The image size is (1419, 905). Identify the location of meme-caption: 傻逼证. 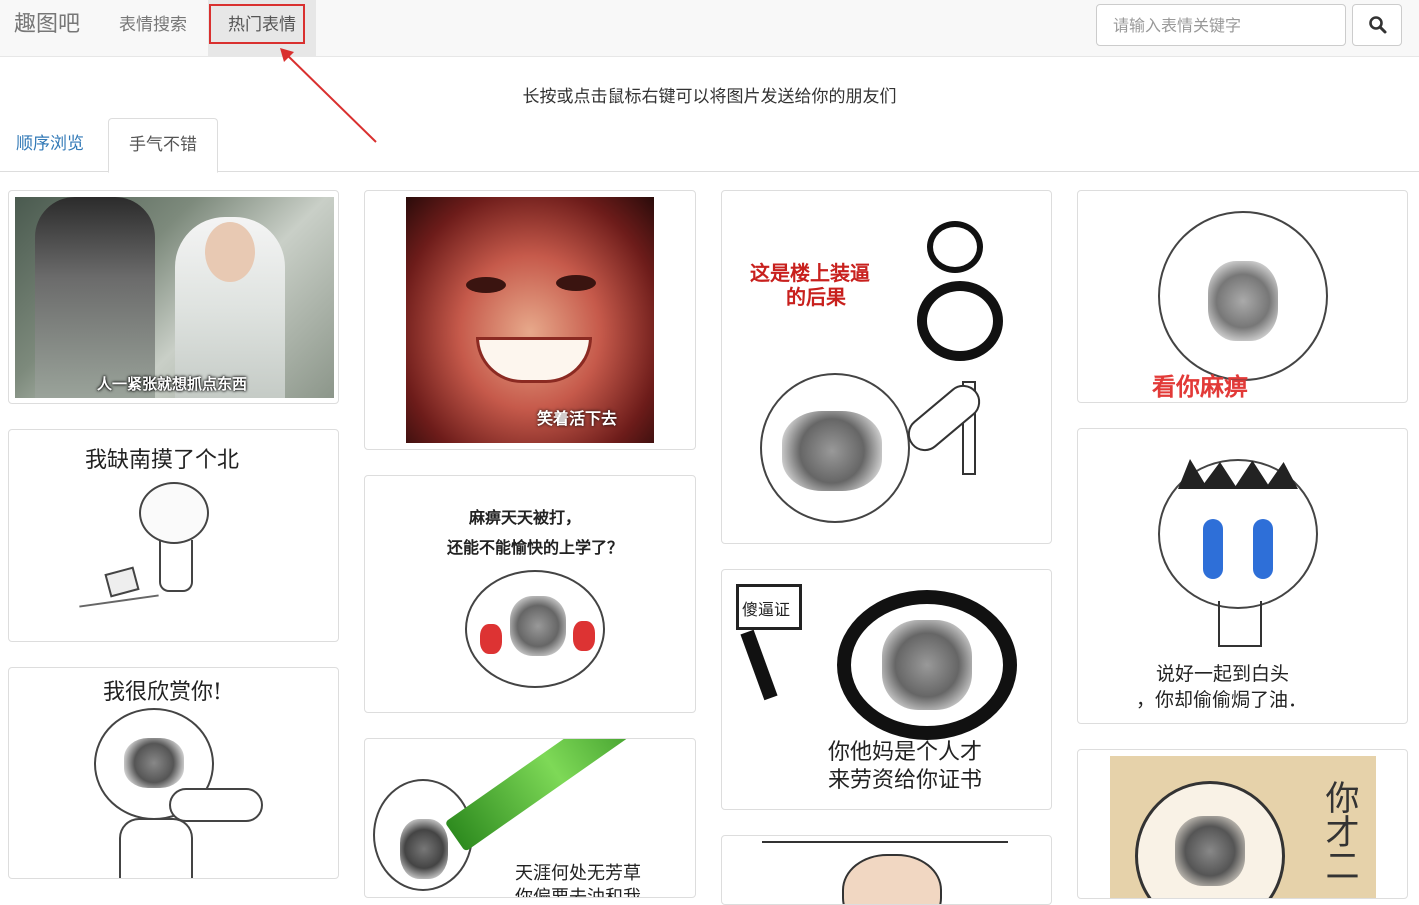
(766, 609).